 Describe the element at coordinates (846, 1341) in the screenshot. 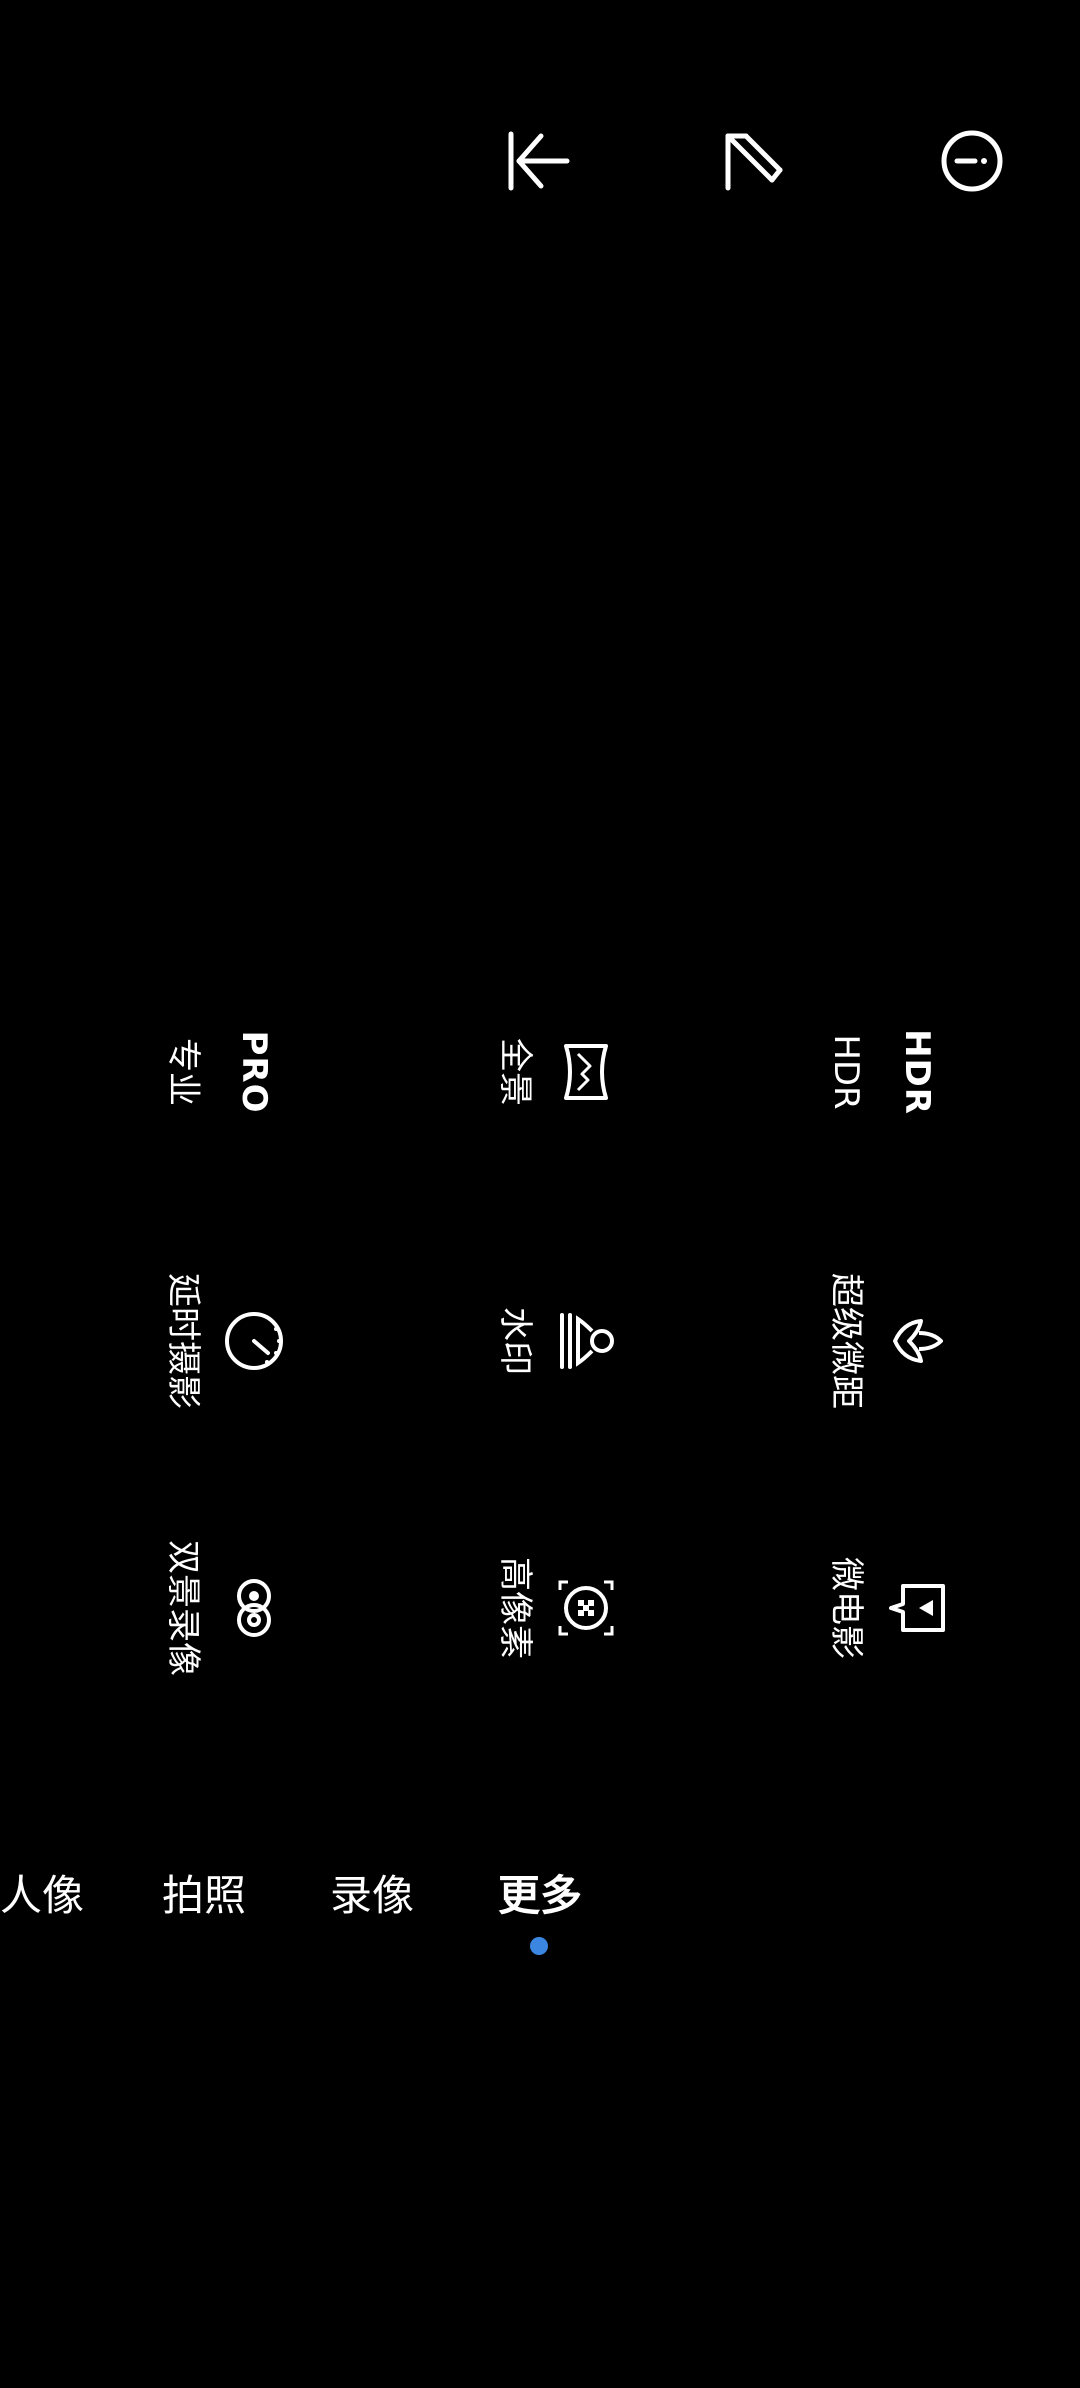

I see `mode-label: 超级微距` at that location.